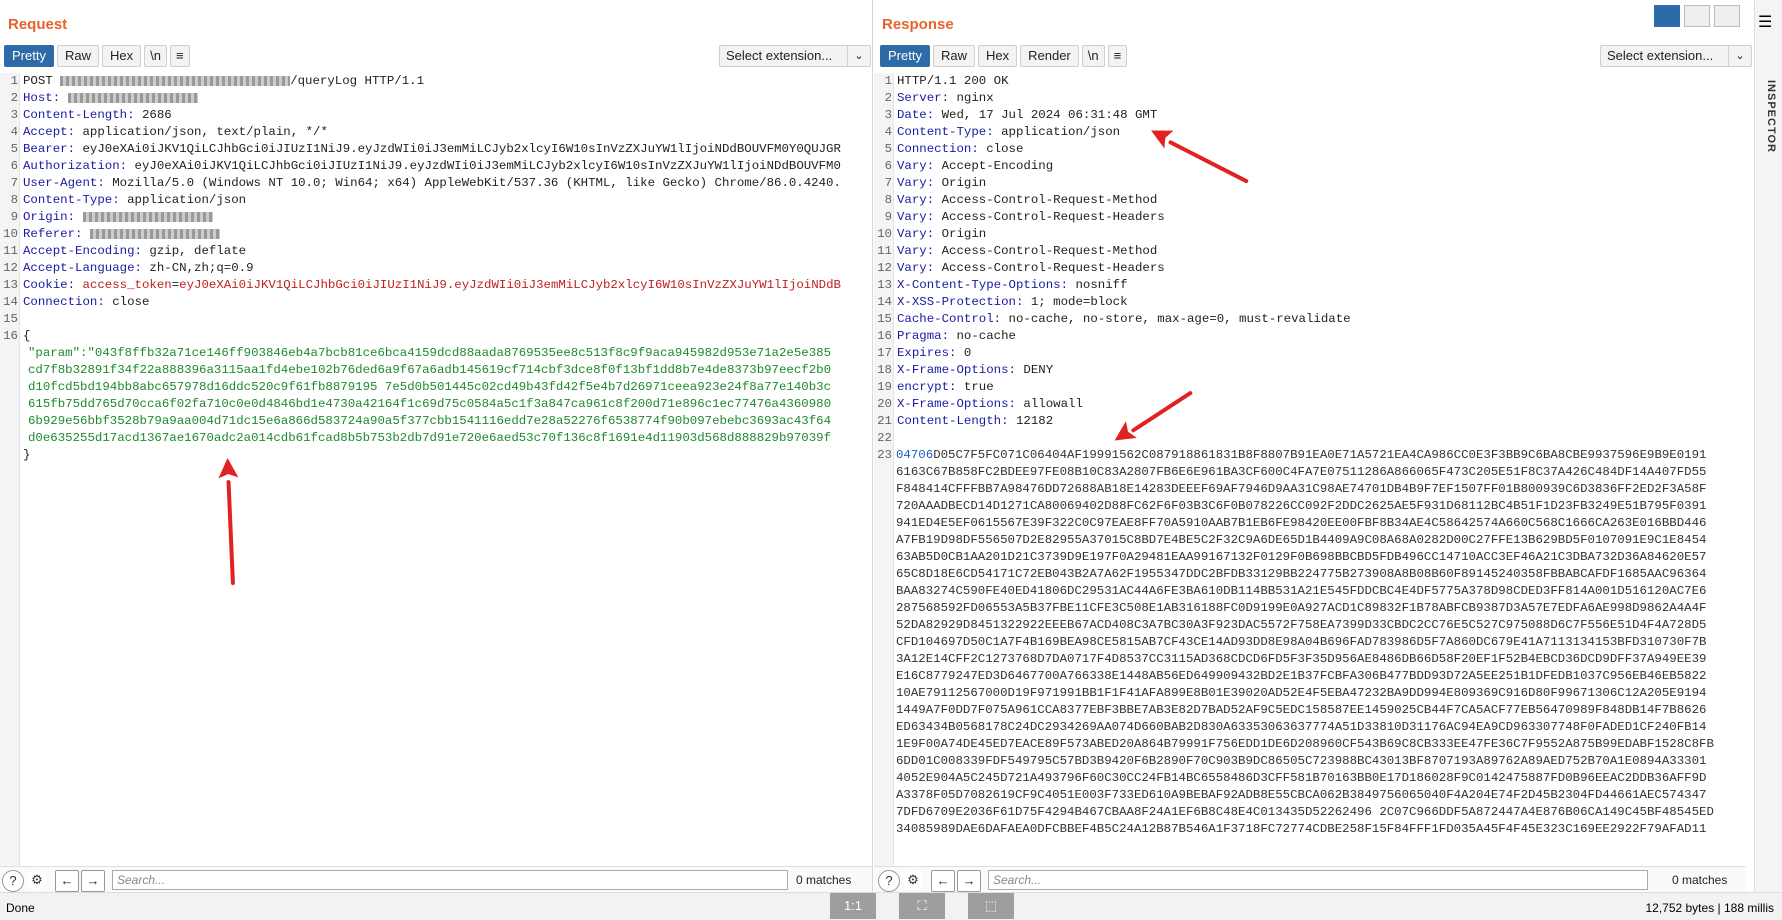 This screenshot has width=1782, height=920. I want to click on code-line: Host:, so click(110, 98).